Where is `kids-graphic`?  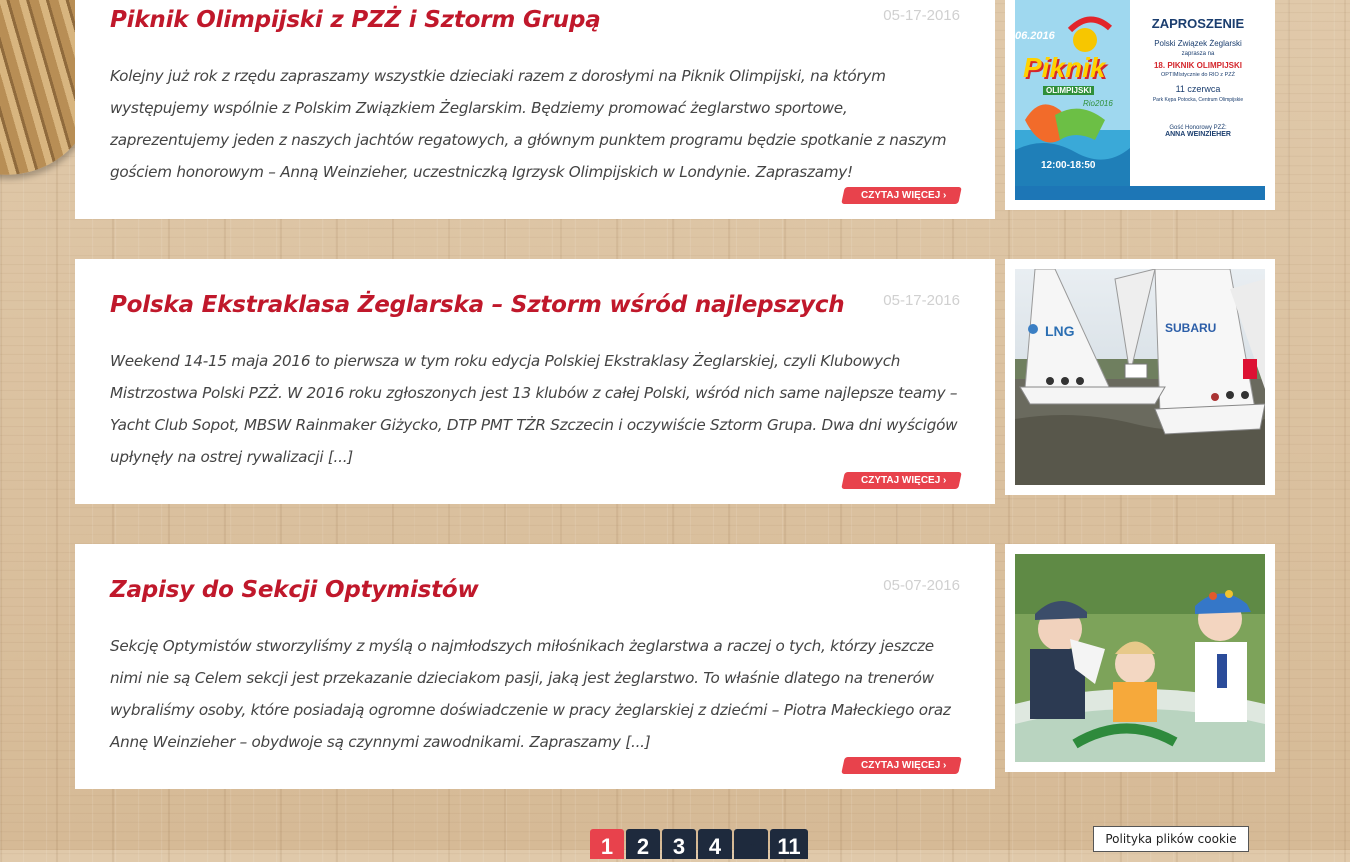
kids-graphic is located at coordinates (1140, 658).